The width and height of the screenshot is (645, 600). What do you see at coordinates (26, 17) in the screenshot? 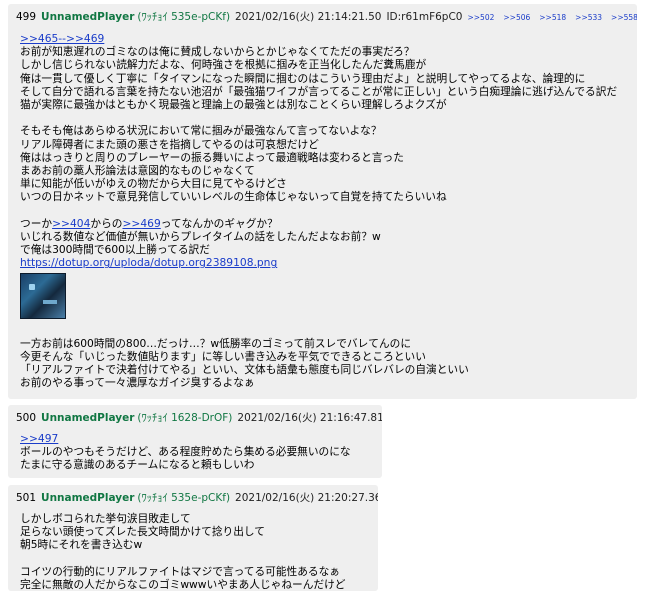
I see `post-number: 499` at bounding box center [26, 17].